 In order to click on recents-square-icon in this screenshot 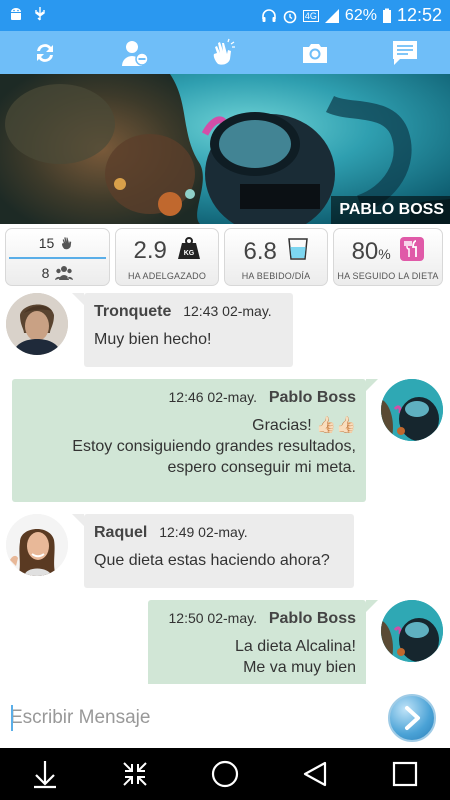, I will do `click(405, 774)`.